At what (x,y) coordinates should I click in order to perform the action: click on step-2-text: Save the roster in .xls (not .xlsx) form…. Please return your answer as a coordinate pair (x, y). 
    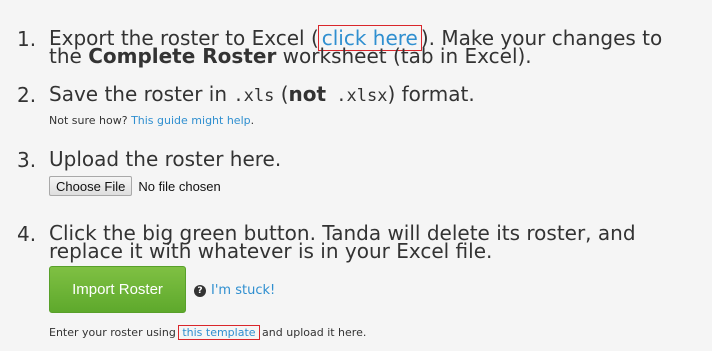
    Looking at the image, I should click on (262, 94).